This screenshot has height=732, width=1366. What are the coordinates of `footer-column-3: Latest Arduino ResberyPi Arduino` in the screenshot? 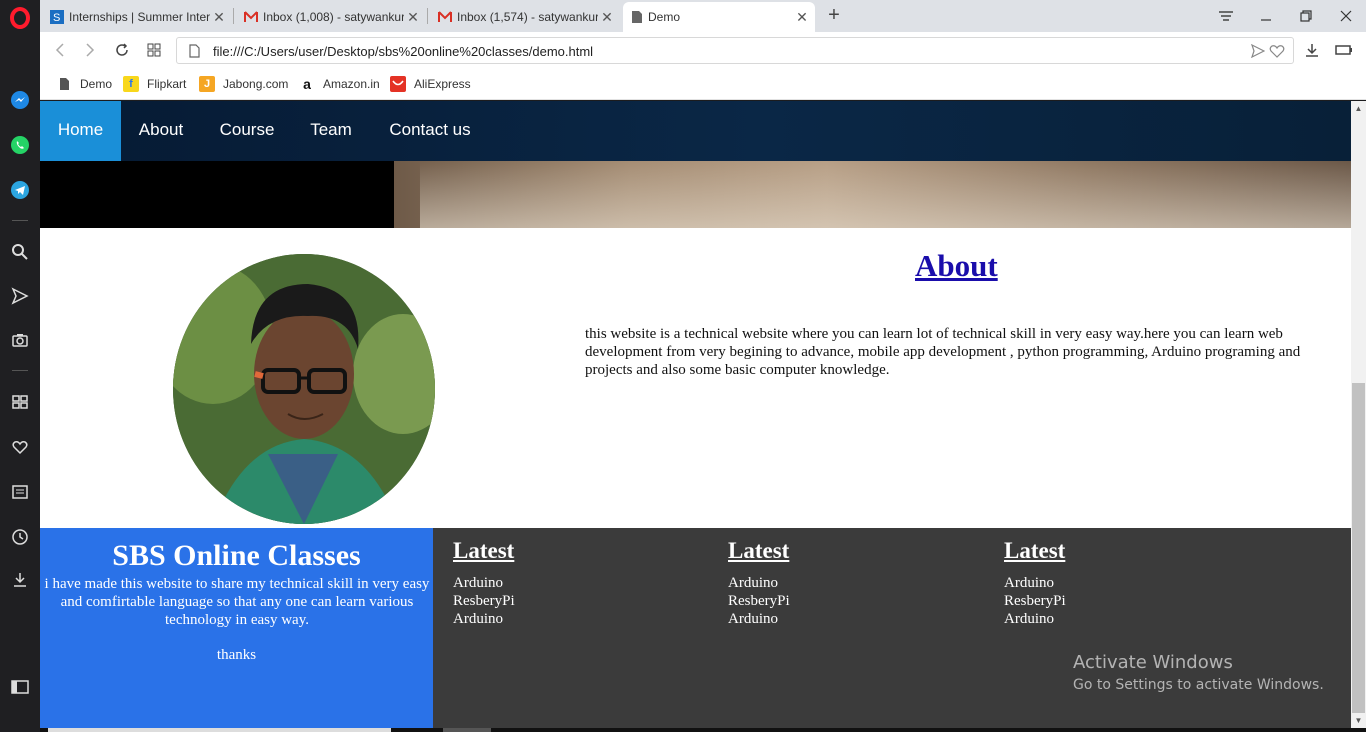 It's located at (1035, 583).